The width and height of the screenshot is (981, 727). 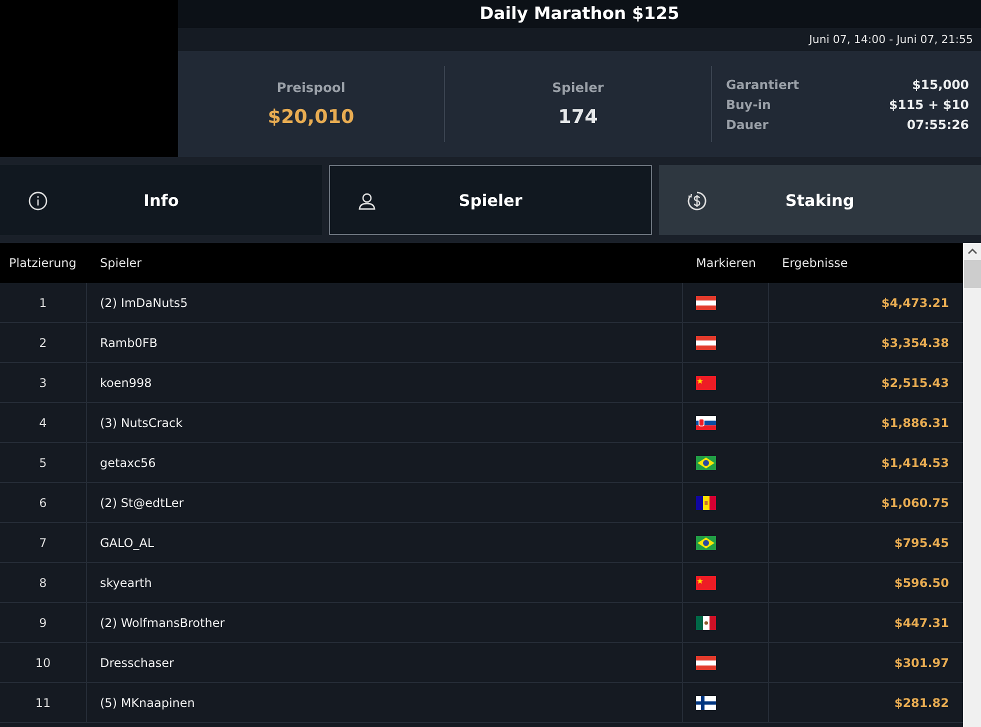 I want to click on result-amount: $1,886.31, so click(x=915, y=423).